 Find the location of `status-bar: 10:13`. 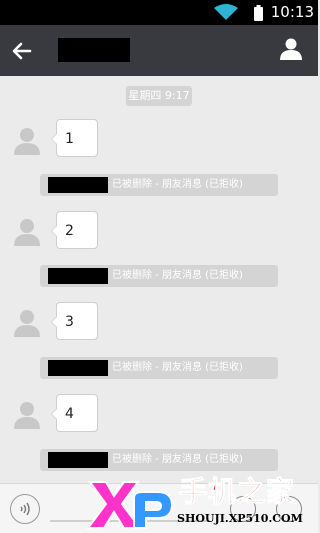

status-bar: 10:13 is located at coordinates (159, 12).